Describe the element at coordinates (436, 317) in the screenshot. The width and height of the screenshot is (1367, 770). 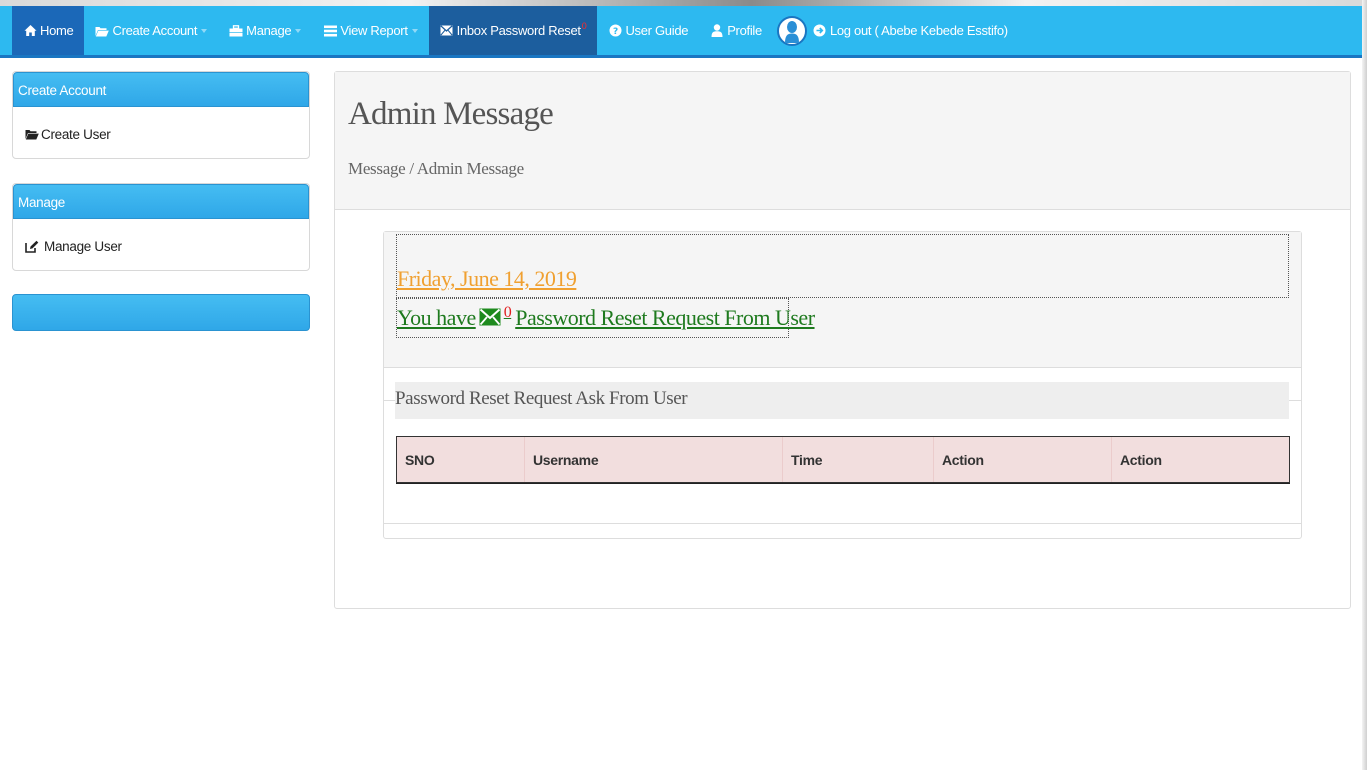
I see `message-prefix: You have` at that location.